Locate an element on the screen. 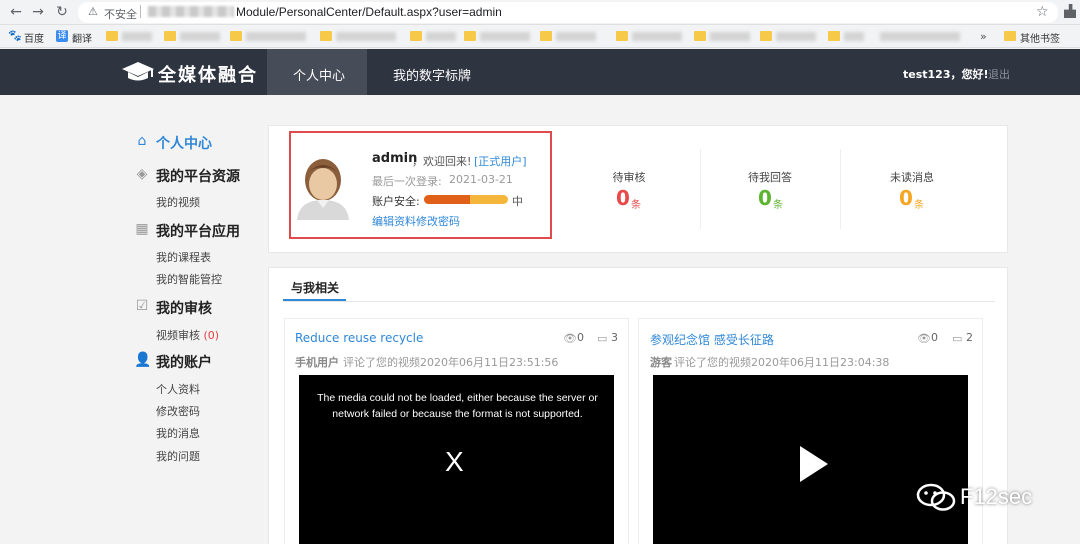  url-separator is located at coordinates (140, 11).